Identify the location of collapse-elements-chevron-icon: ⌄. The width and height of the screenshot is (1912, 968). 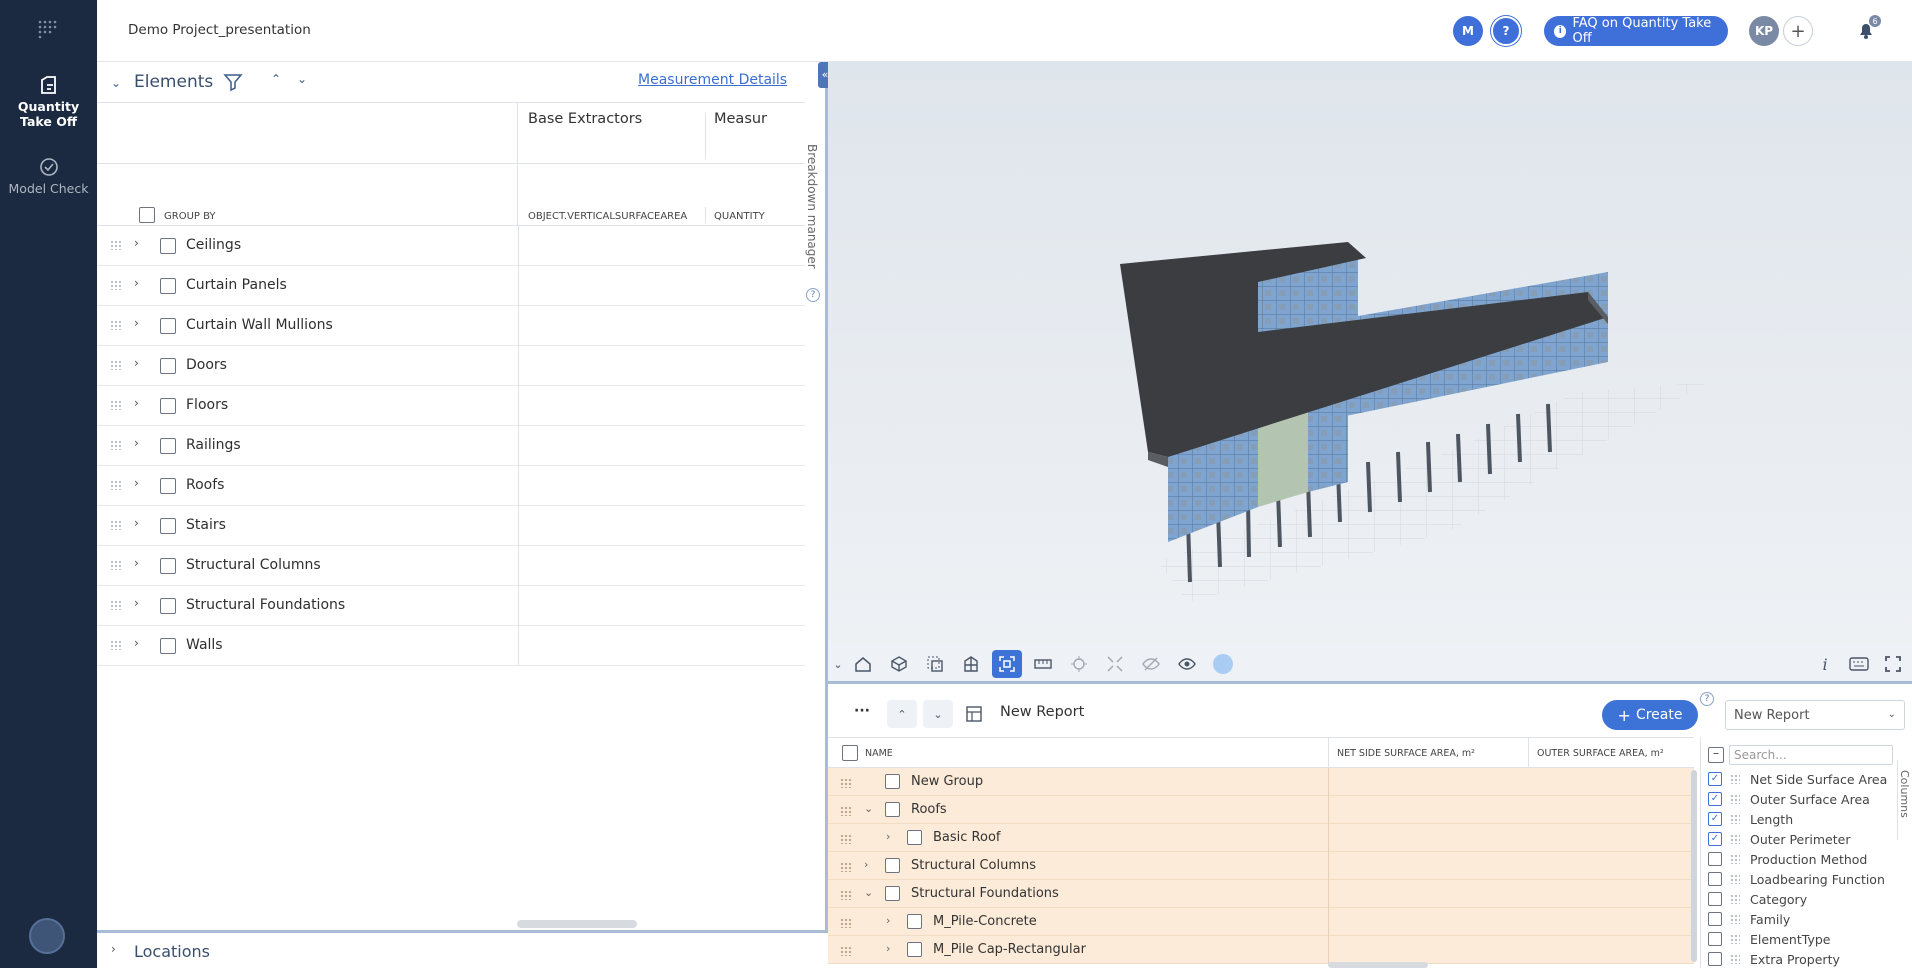
(116, 83).